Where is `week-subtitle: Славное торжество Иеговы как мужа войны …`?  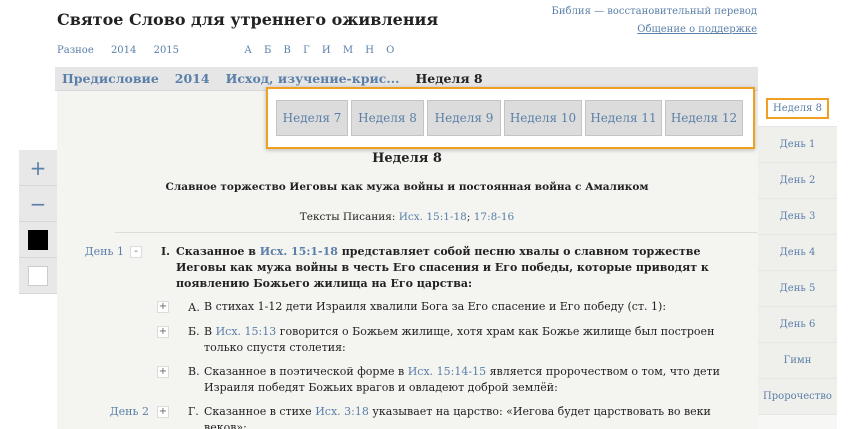 week-subtitle: Славное торжество Иеговы как мужа войны … is located at coordinates (407, 187).